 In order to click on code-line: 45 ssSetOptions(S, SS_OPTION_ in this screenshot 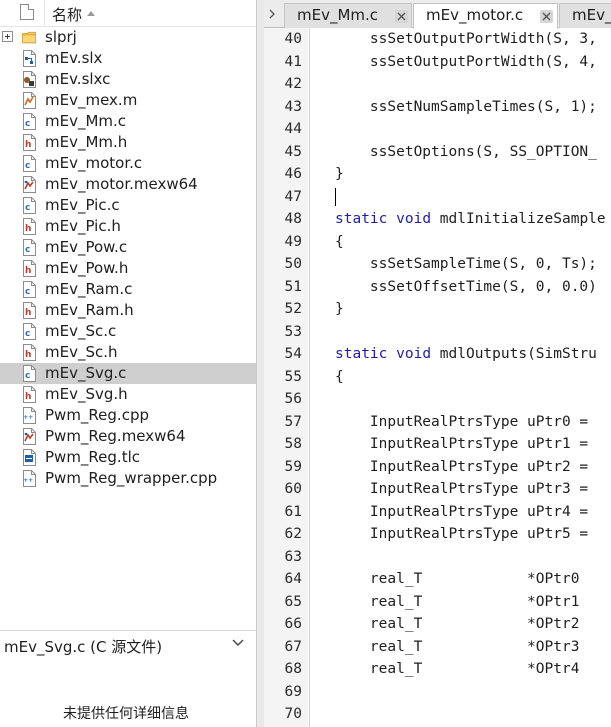, I will do `click(437, 152)`.